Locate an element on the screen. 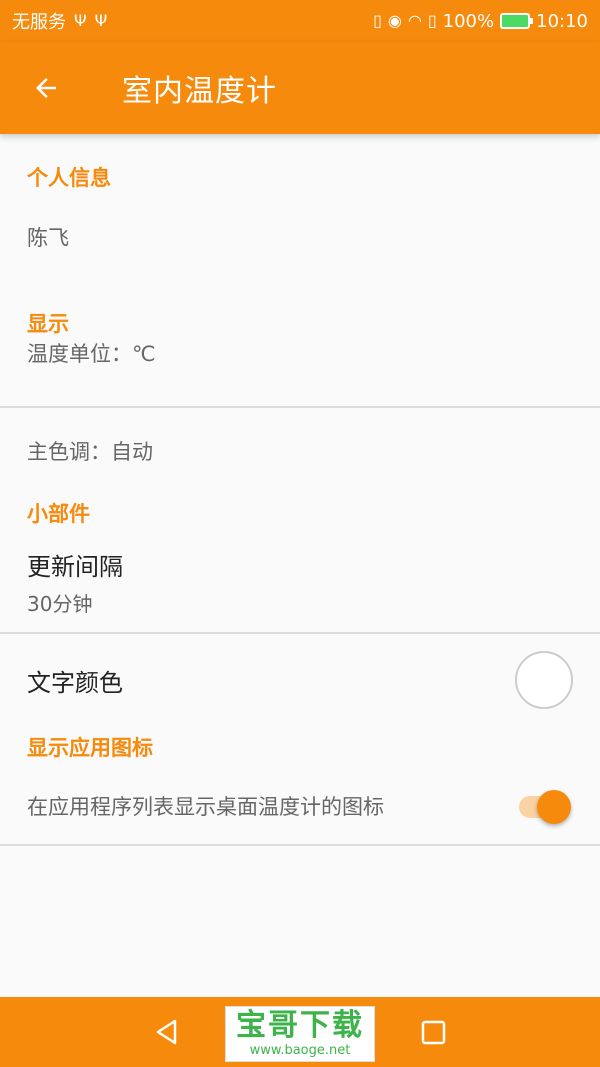 Image resolution: width=600 pixels, height=1067 pixels. color-swatch is located at coordinates (544, 680).